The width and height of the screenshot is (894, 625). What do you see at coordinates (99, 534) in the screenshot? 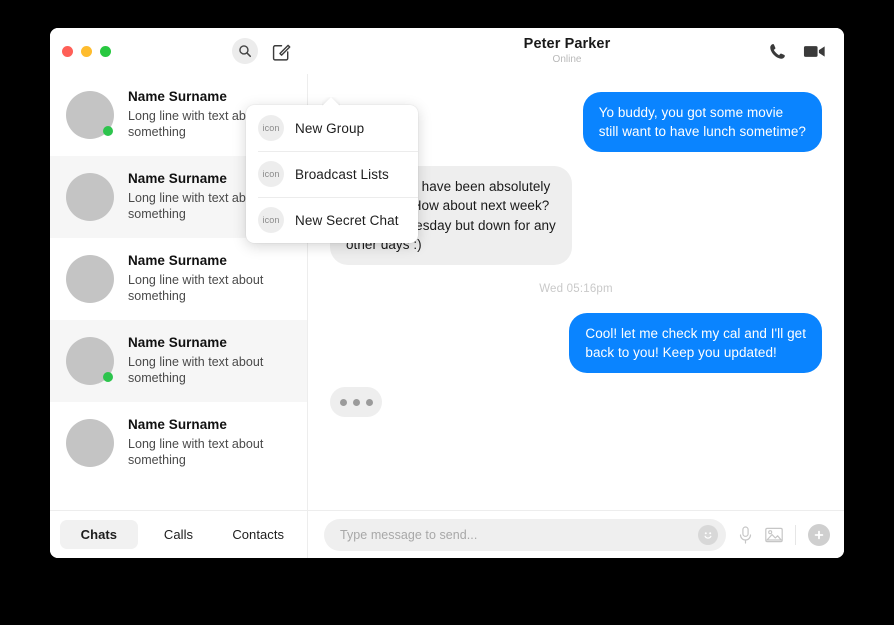
I see `tab-chats: Chats` at bounding box center [99, 534].